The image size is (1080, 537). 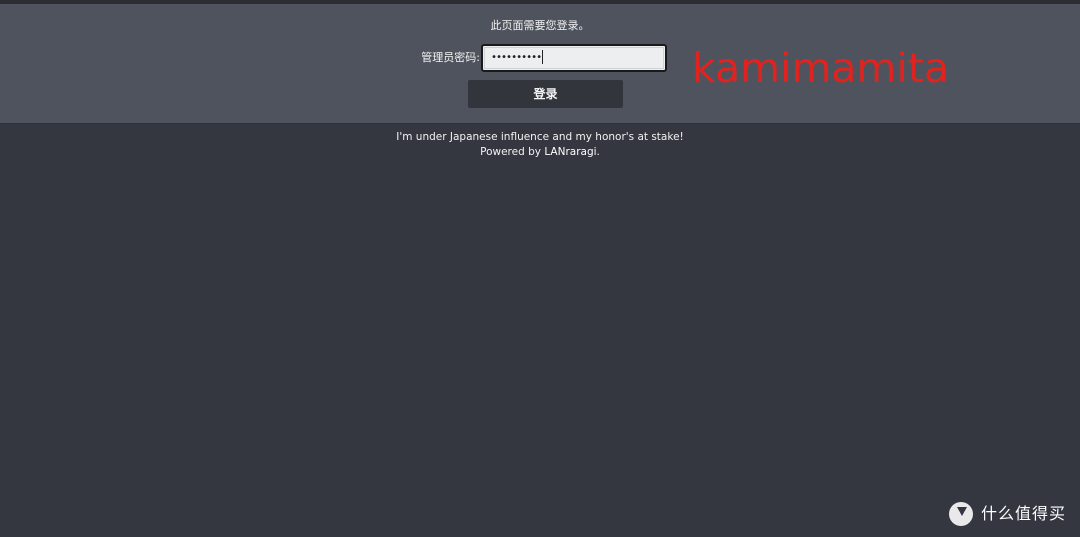 I want to click on login-button: 登录, so click(x=545, y=94).